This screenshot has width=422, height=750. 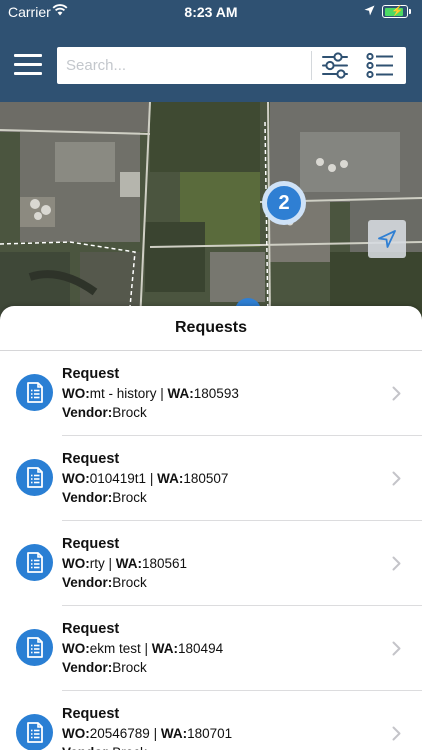 I want to click on request-row: Request WO:rty | WA:180561 Vendor:Brock, so click(x=211, y=563).